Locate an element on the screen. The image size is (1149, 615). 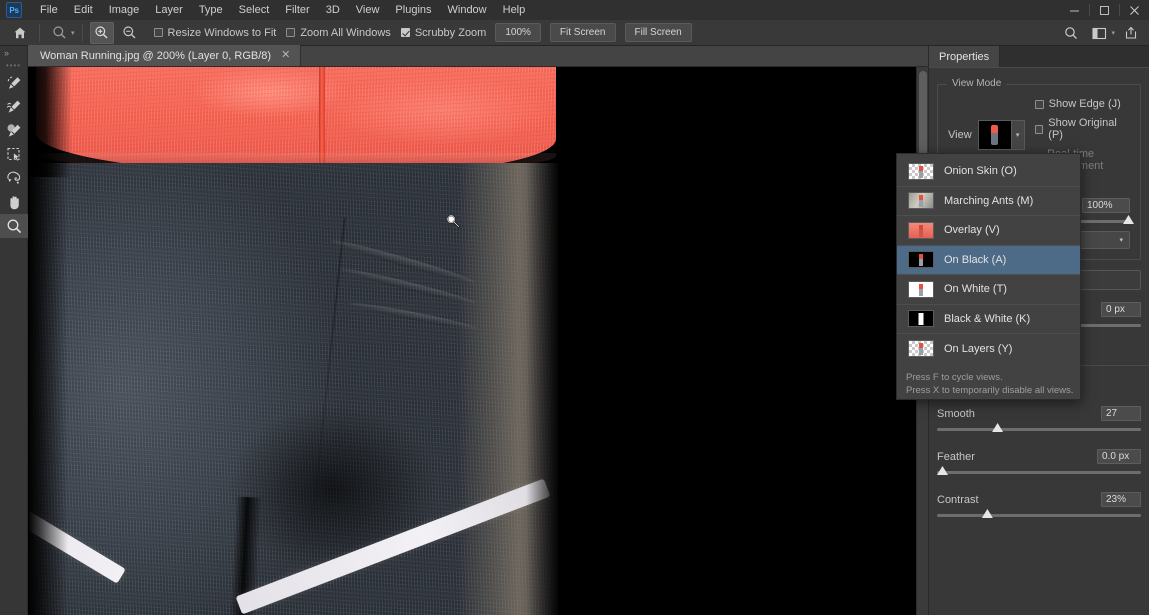
menu-type: Type is located at coordinates (211, 10).